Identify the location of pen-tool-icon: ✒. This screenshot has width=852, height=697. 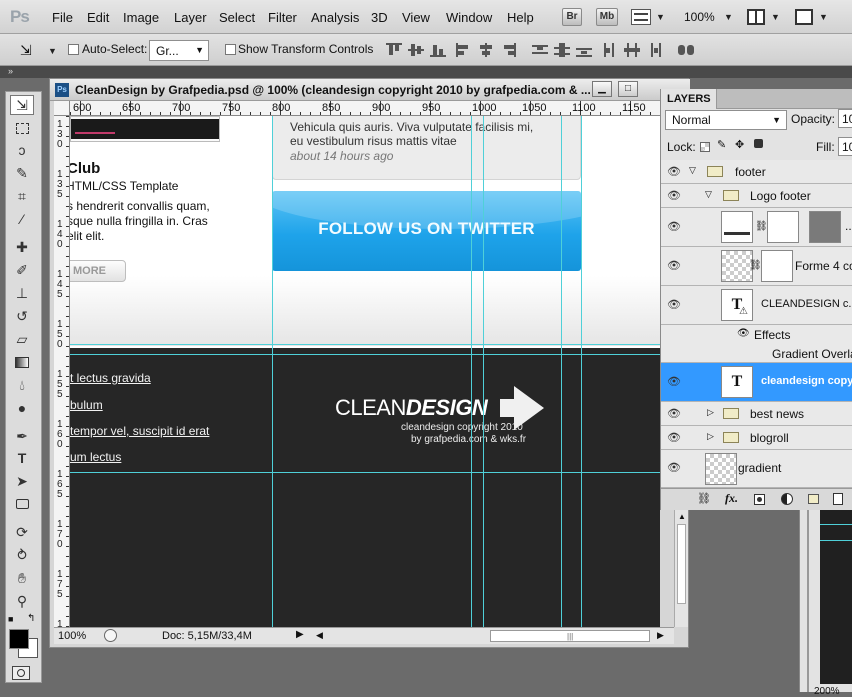
(22, 436).